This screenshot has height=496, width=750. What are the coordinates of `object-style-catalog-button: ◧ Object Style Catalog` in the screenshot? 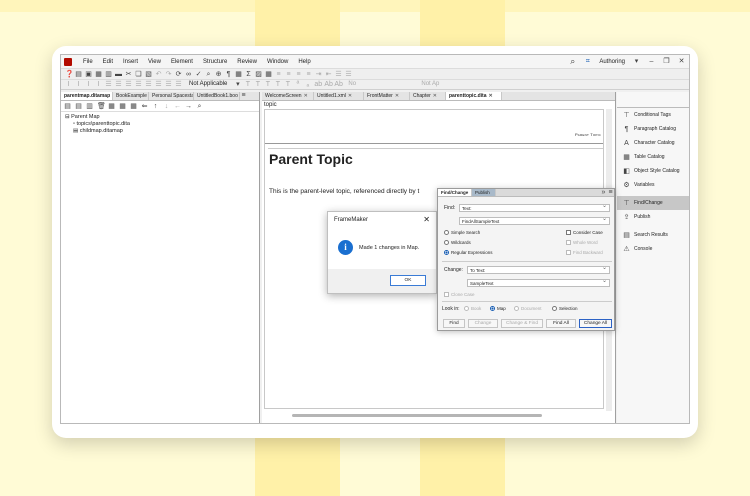 It's located at (653, 171).